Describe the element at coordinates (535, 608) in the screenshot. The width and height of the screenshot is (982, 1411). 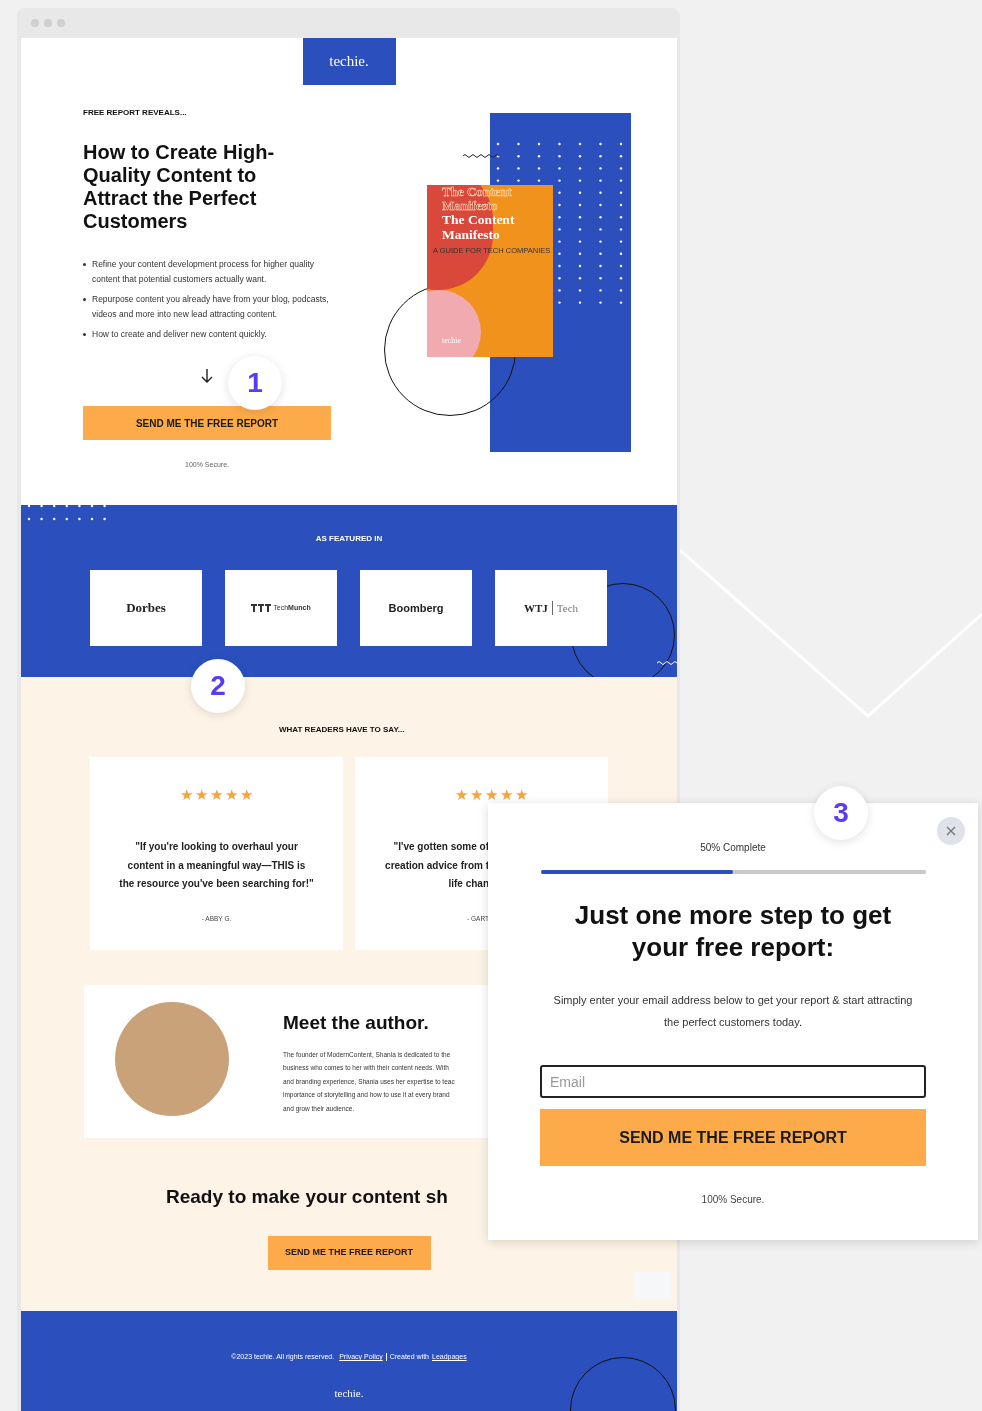
I see `publication-logo: WTJ` at that location.